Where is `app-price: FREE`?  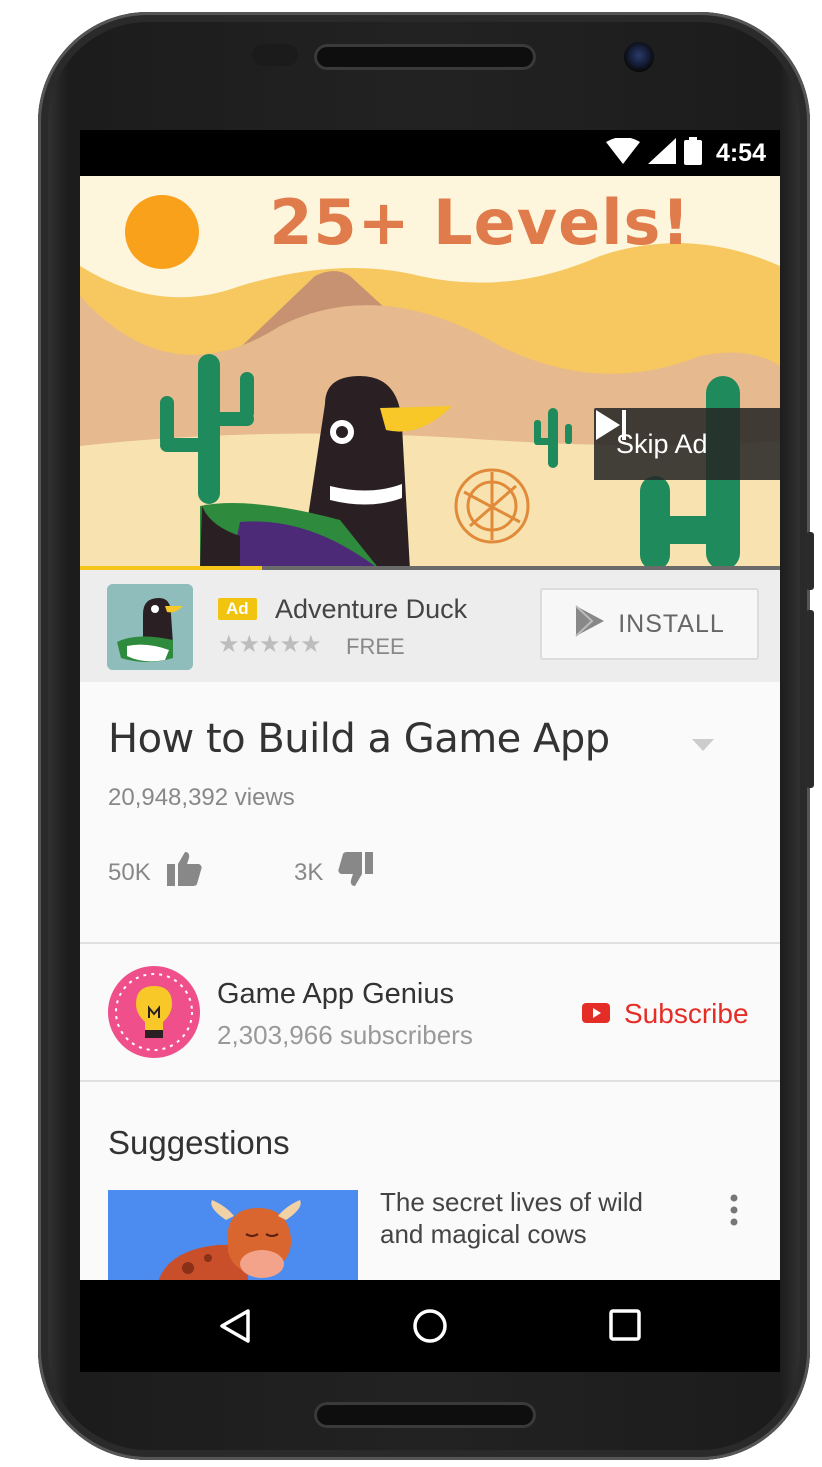
app-price: FREE is located at coordinates (375, 646).